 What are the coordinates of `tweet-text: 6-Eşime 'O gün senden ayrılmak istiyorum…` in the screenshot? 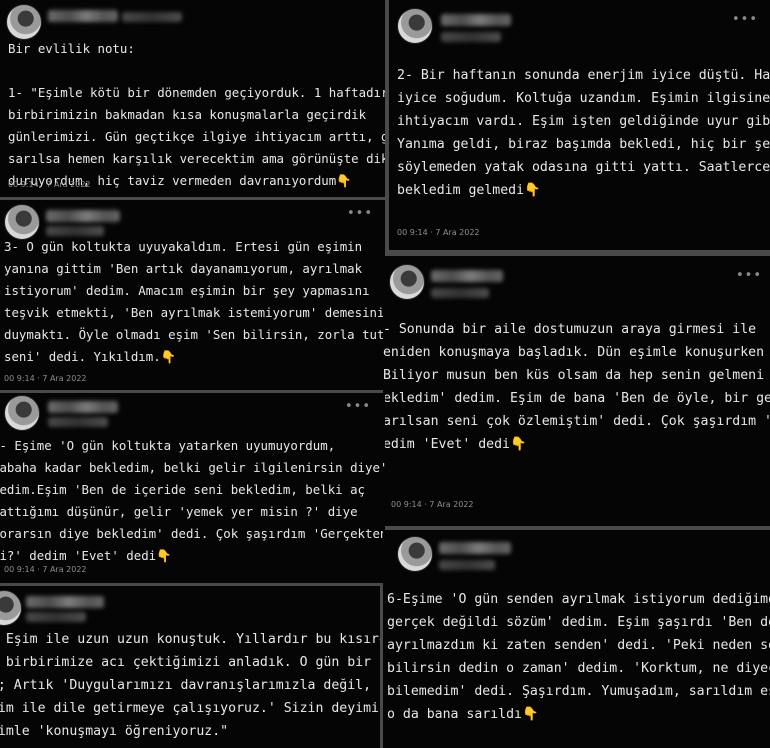 It's located at (578, 657).